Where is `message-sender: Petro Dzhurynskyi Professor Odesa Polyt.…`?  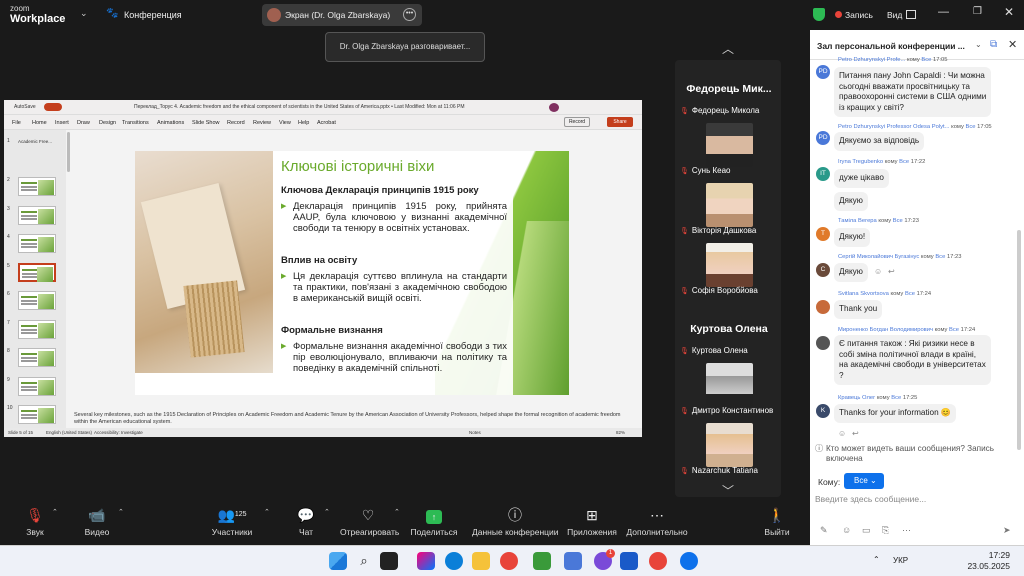
message-sender: Petro Dzhurynskyi Professor Odesa Polyt.… is located at coordinates (894, 127).